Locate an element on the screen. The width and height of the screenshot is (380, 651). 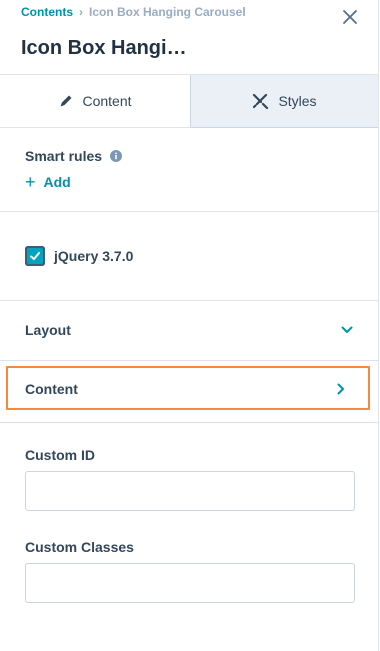
smart-rules-section: Smart rules + Add is located at coordinates (189, 170).